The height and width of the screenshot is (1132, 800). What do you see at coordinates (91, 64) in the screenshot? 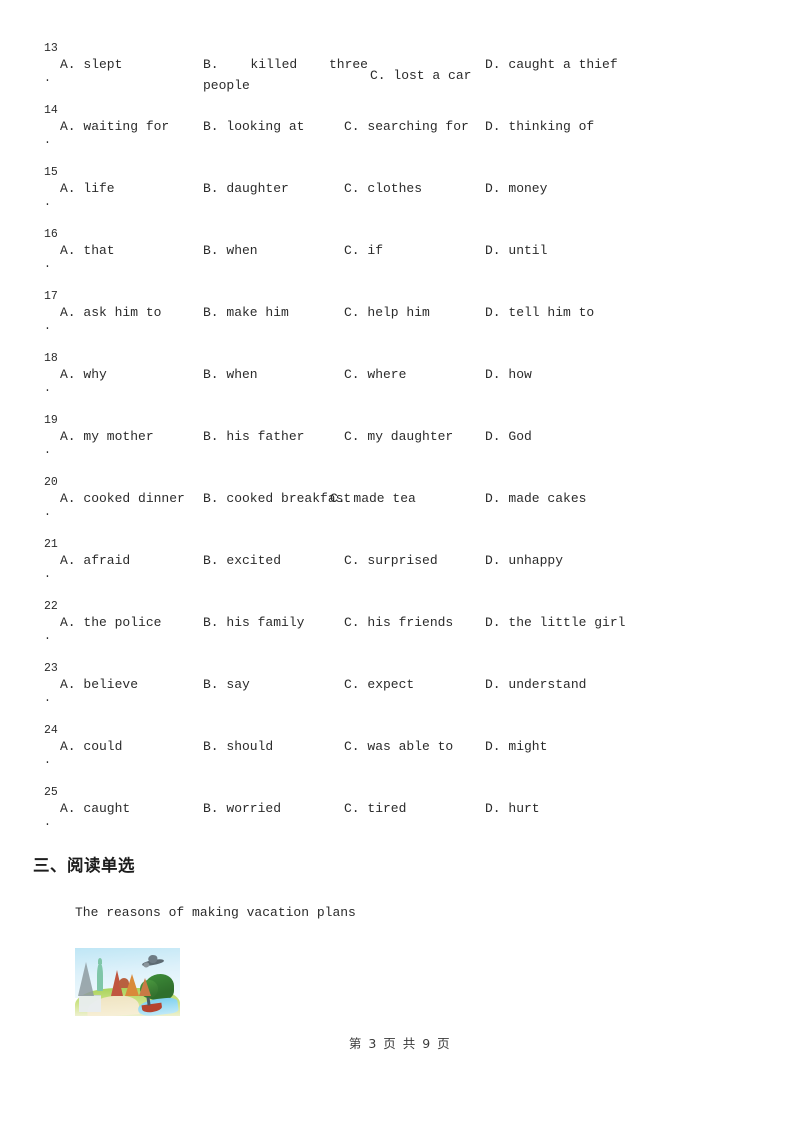
I see `option-a: A. slept` at bounding box center [91, 64].